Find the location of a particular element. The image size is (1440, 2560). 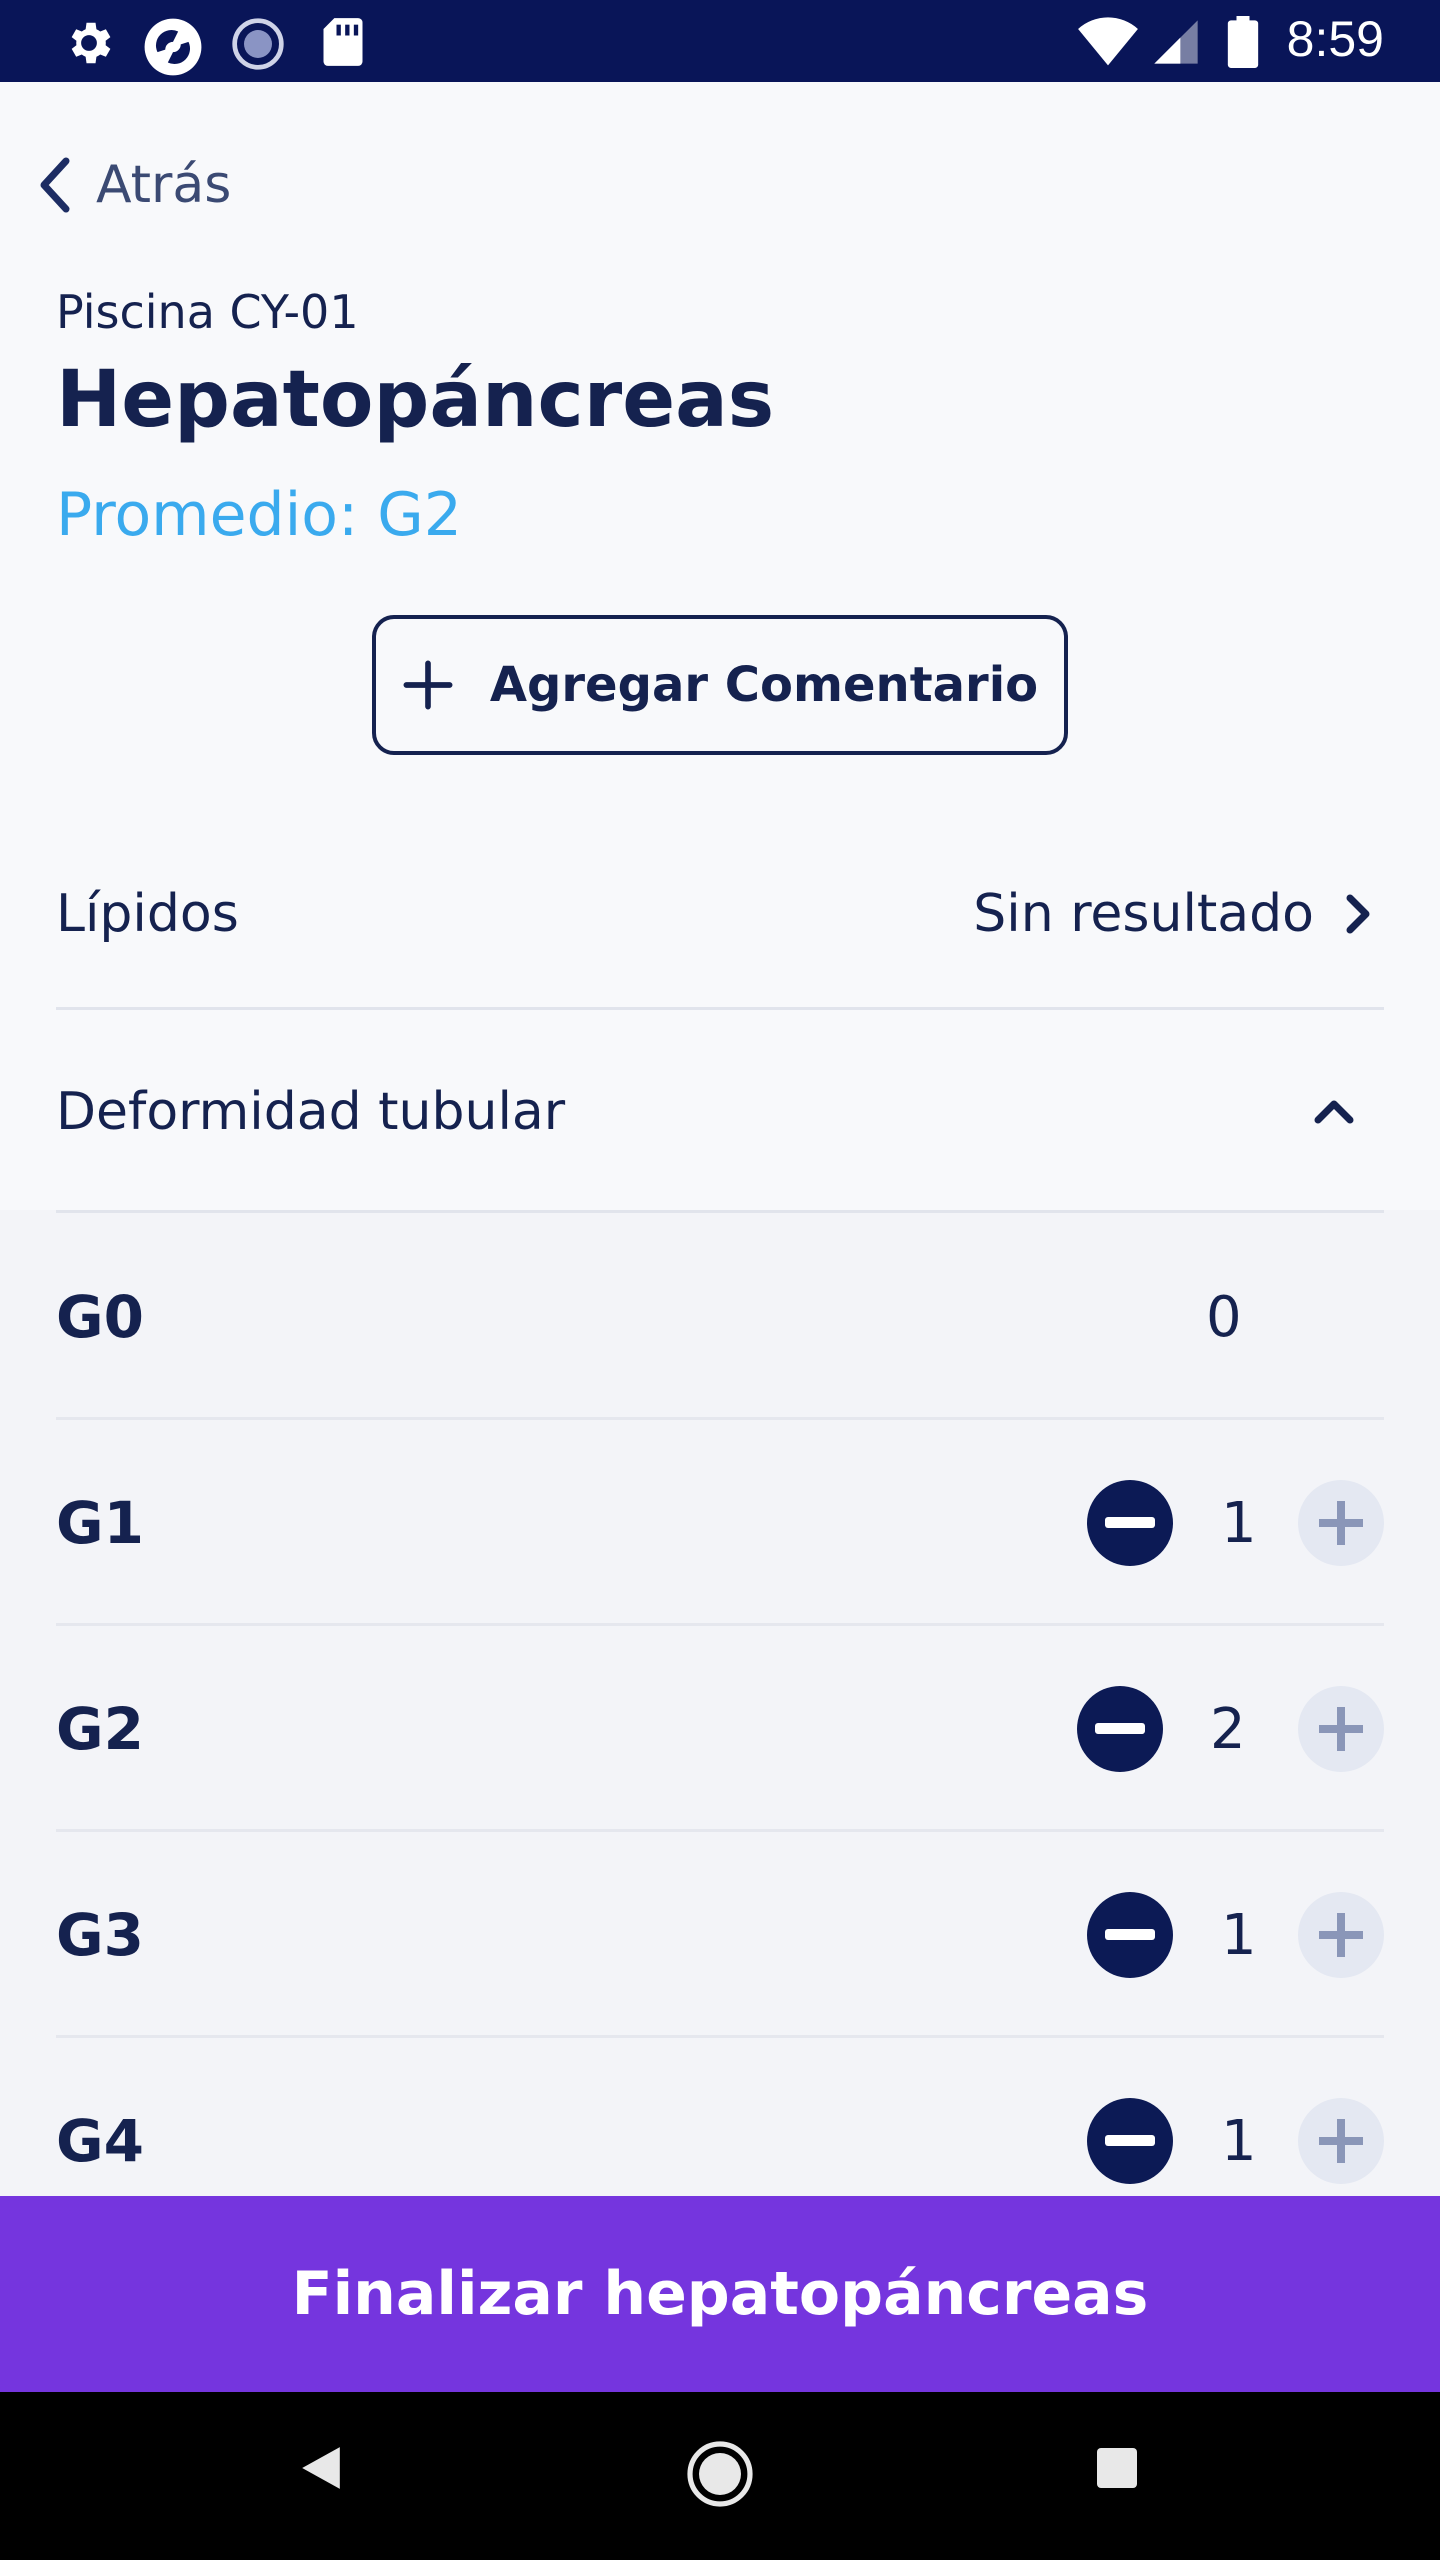

lipids-label: Lípidos is located at coordinates (147, 914).